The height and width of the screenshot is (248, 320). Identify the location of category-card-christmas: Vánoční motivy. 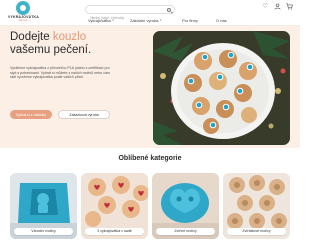
(43, 206).